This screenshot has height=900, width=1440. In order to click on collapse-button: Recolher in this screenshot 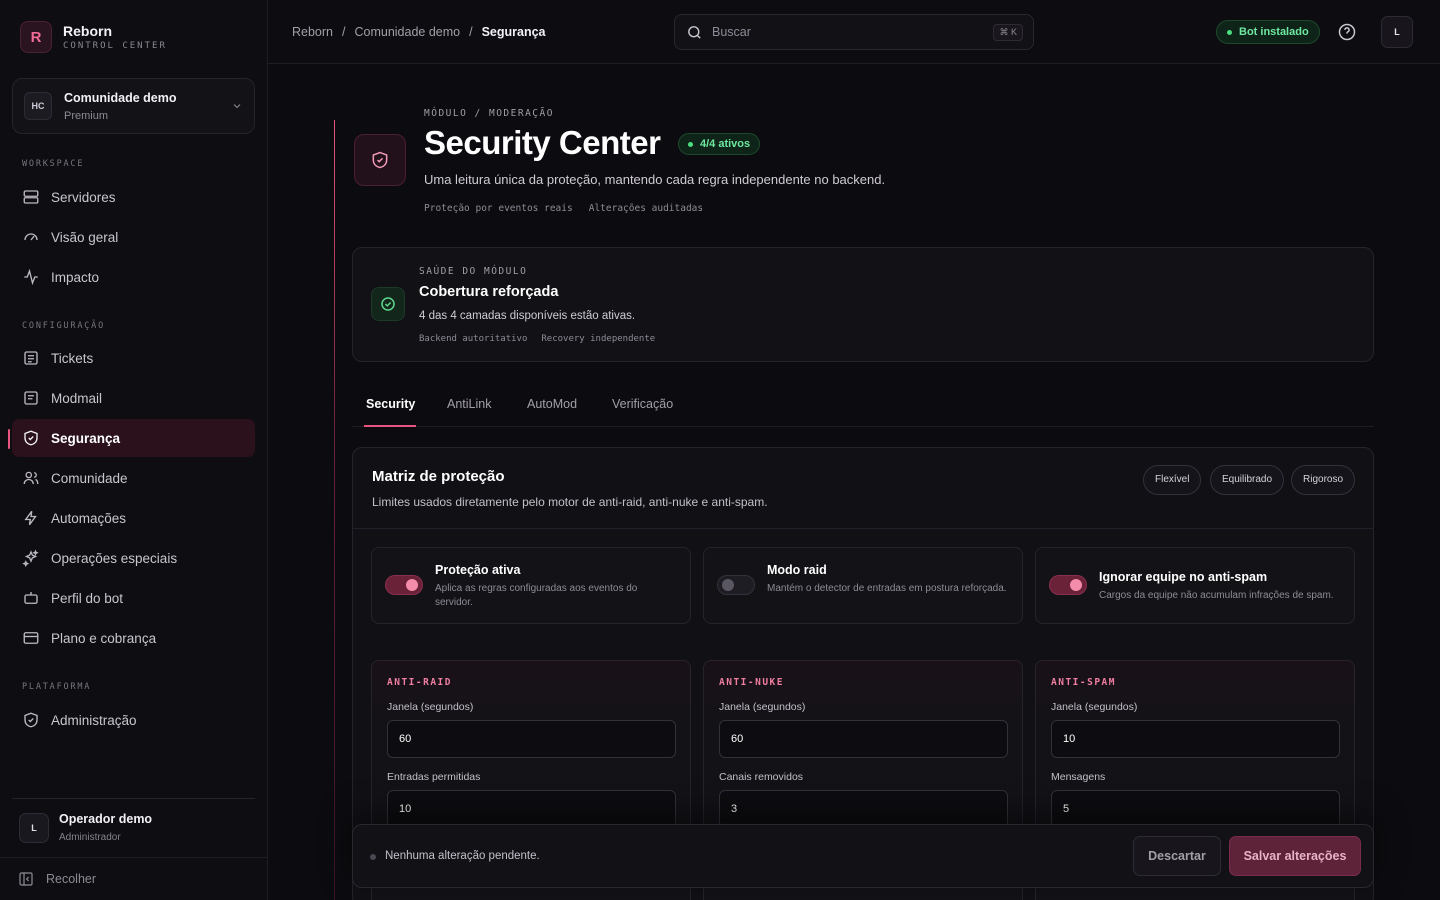, I will do `click(133, 878)`.